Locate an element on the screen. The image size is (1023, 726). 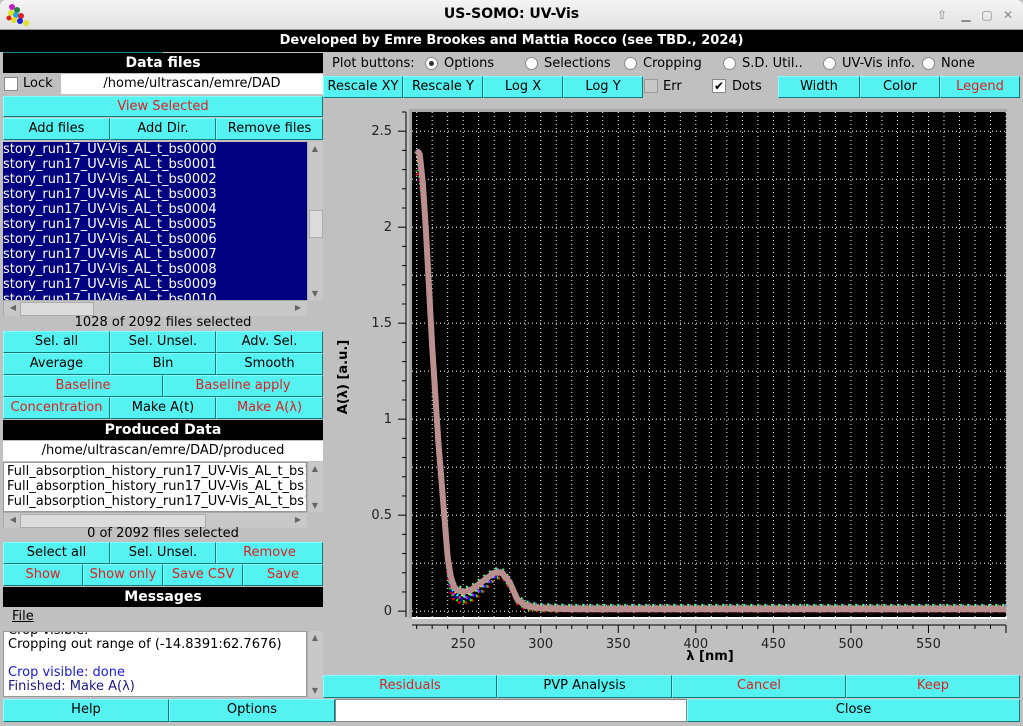
data-files-hscrollbar: ◀ ▶ is located at coordinates (155, 308).